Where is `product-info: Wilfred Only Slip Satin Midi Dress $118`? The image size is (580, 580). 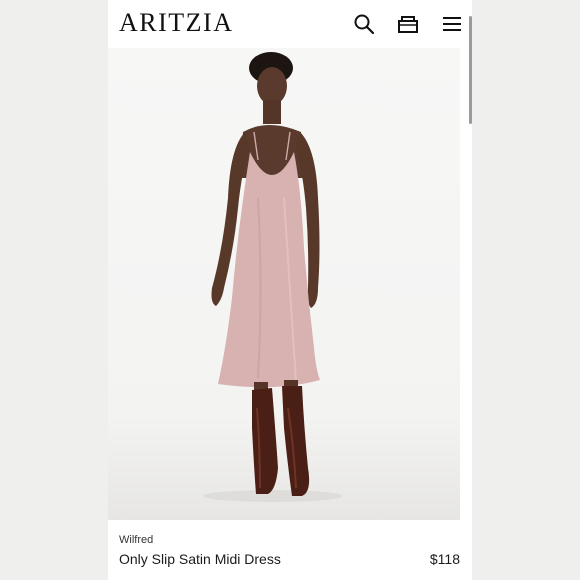 product-info: Wilfred Only Slip Satin Midi Dress $118 is located at coordinates (290, 550).